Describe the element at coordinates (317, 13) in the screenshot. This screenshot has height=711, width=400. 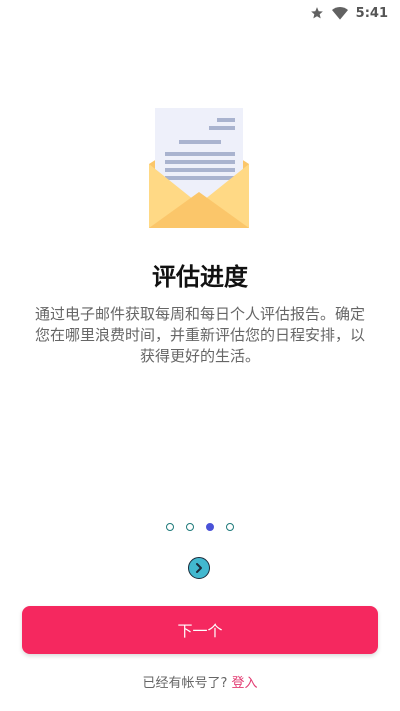
I see `star-icon` at that location.